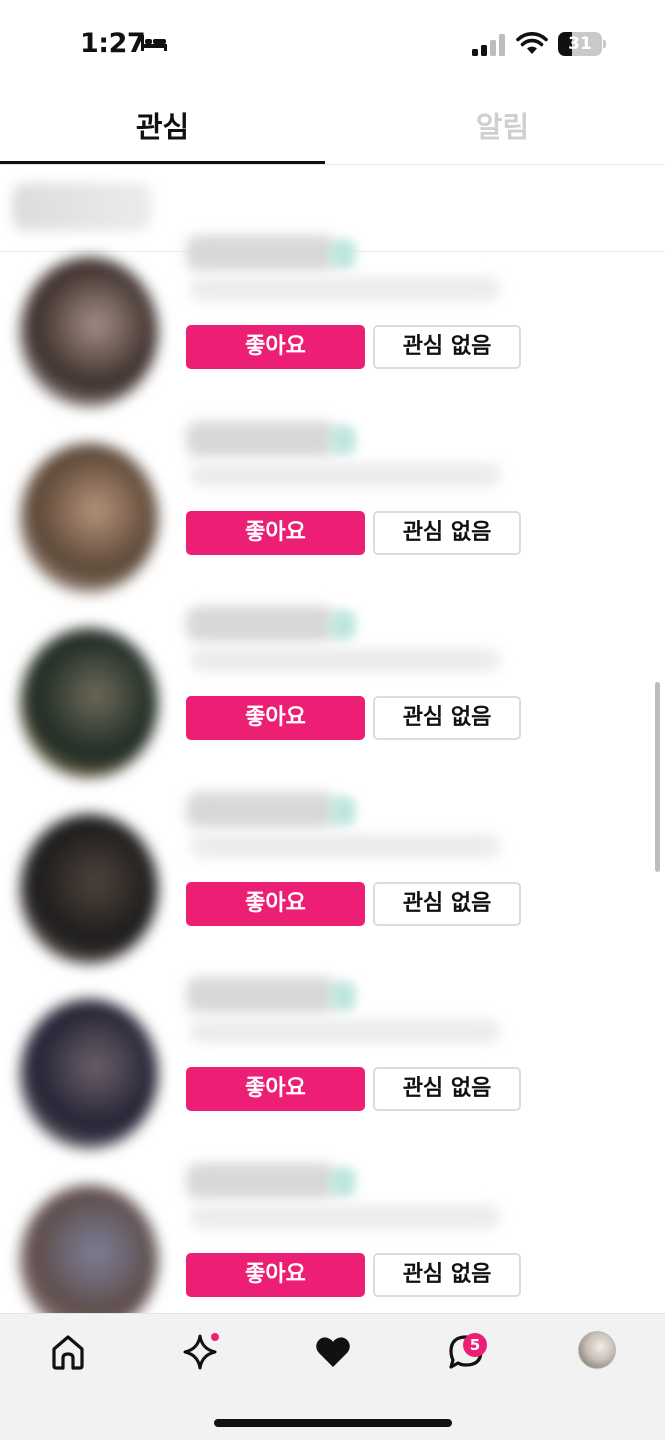 The width and height of the screenshot is (665, 1440). I want to click on status-bar: 1:27 31, so click(332, 46).